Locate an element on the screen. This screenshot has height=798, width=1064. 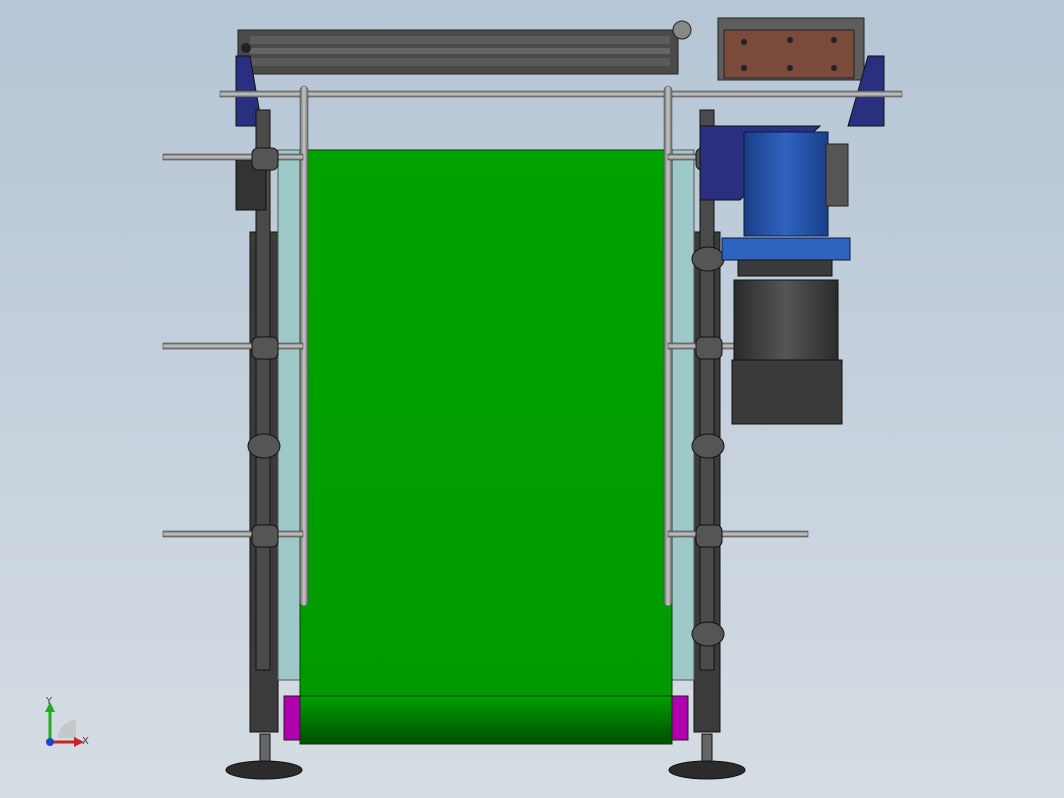
end-roller is located at coordinates (486, 720).